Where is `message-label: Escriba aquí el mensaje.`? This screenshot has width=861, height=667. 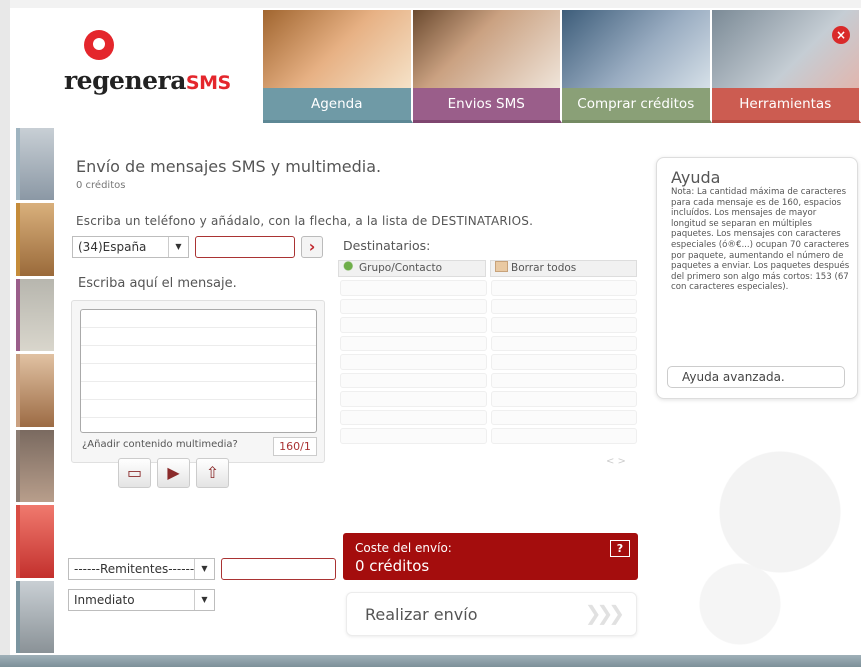 message-label: Escriba aquí el mensaje. is located at coordinates (157, 283).